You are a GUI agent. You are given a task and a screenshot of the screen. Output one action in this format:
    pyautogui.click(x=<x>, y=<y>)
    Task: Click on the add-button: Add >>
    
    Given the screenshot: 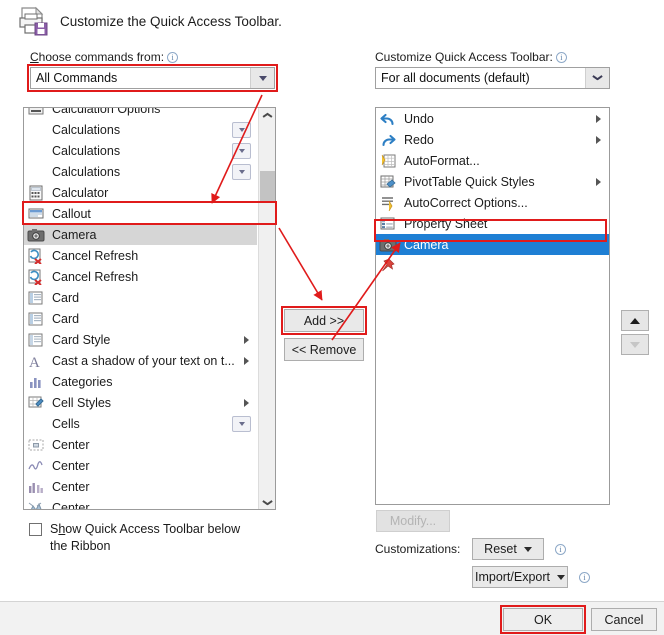 What is the action you would take?
    pyautogui.click(x=324, y=320)
    